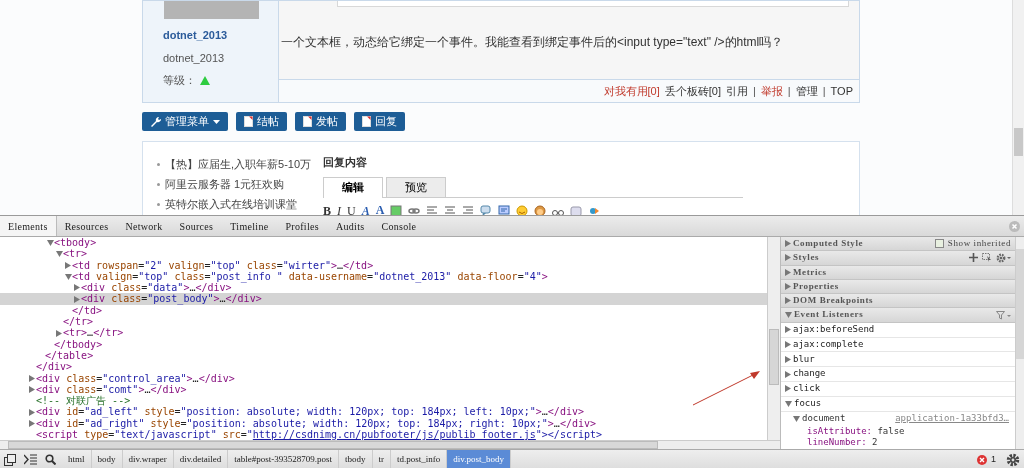  I want to click on ad-link: 【热】应届生,入职年薪5-10万, so click(238, 164).